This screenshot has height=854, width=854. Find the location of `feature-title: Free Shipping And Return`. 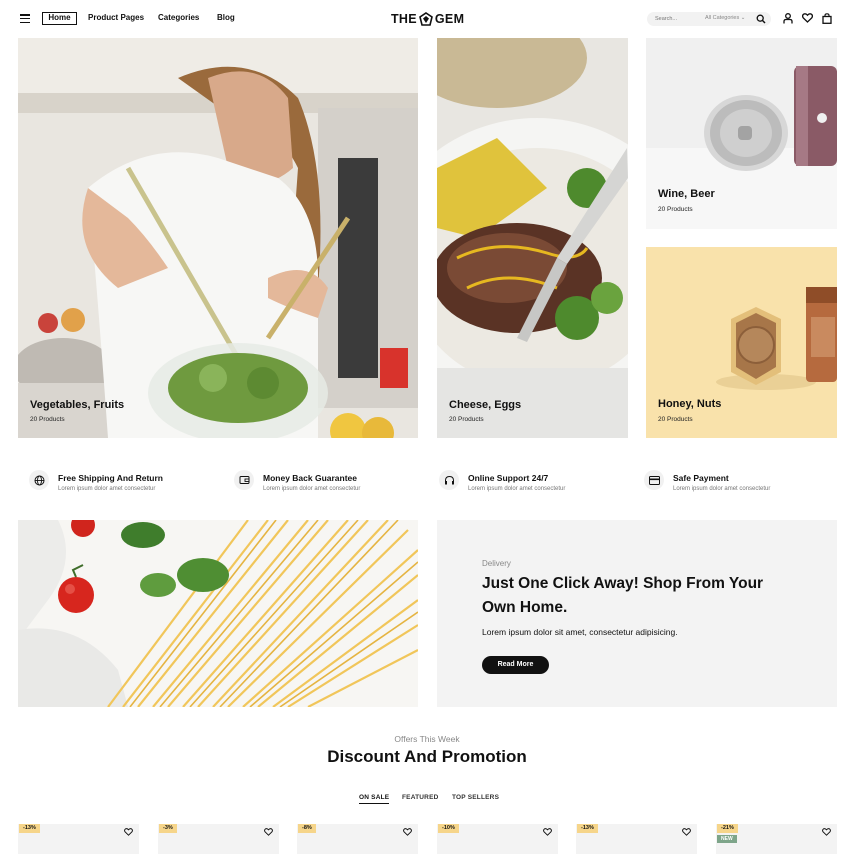

feature-title: Free Shipping And Return is located at coordinates (110, 478).